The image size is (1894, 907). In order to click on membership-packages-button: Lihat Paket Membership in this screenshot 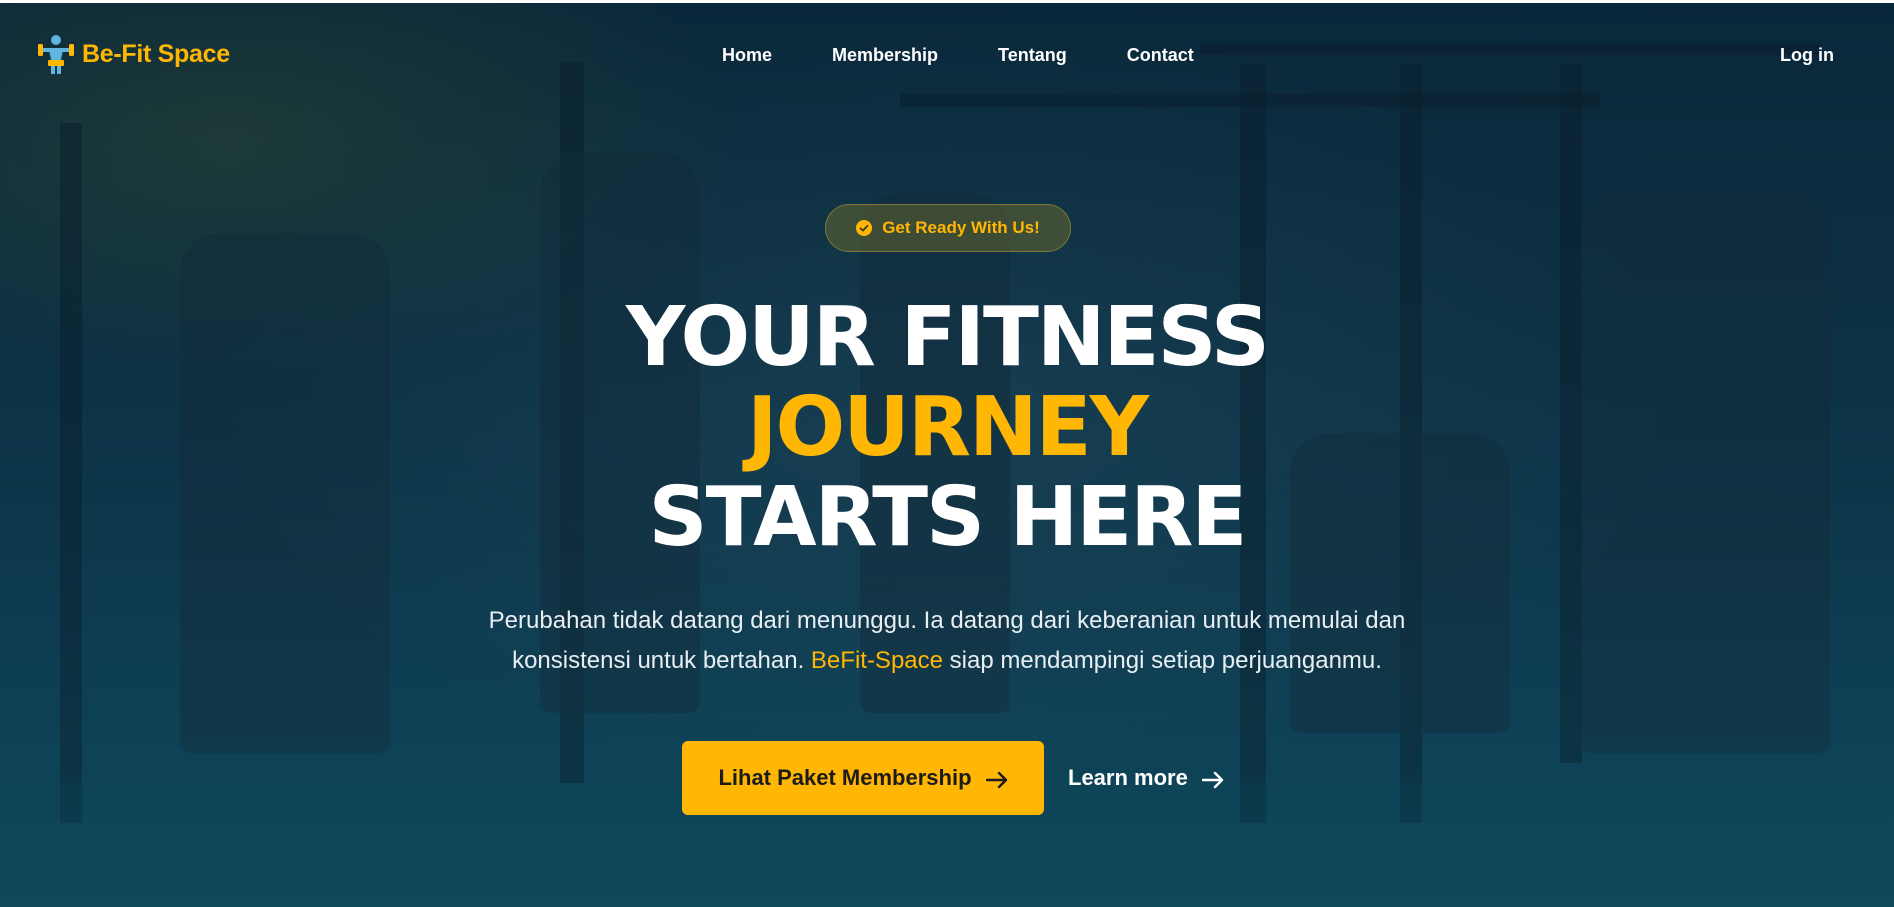, I will do `click(863, 778)`.